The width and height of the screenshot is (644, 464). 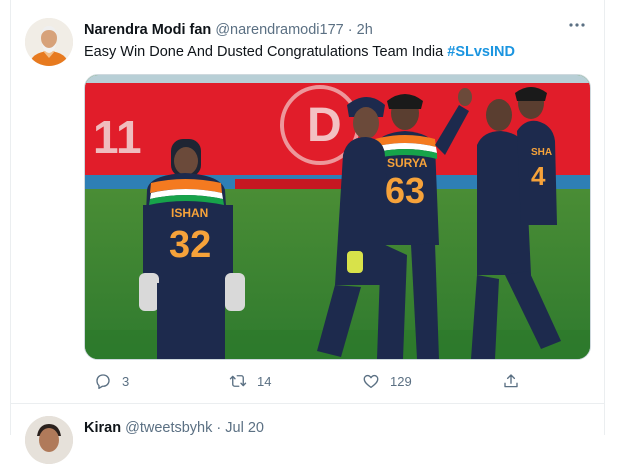 What do you see at coordinates (244, 428) in the screenshot?
I see `next-timestamp: Jul 20` at bounding box center [244, 428].